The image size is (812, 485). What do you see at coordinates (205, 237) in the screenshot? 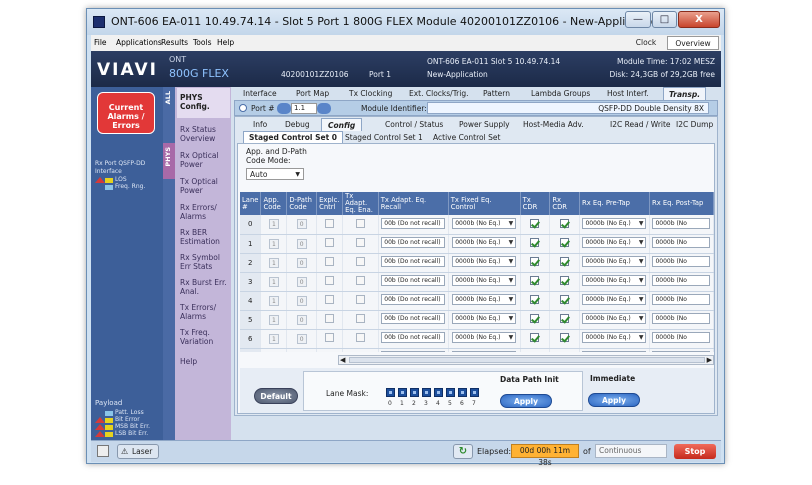
I see `subnav-rx-ber-estimation: Rx BER Estimation` at bounding box center [205, 237].